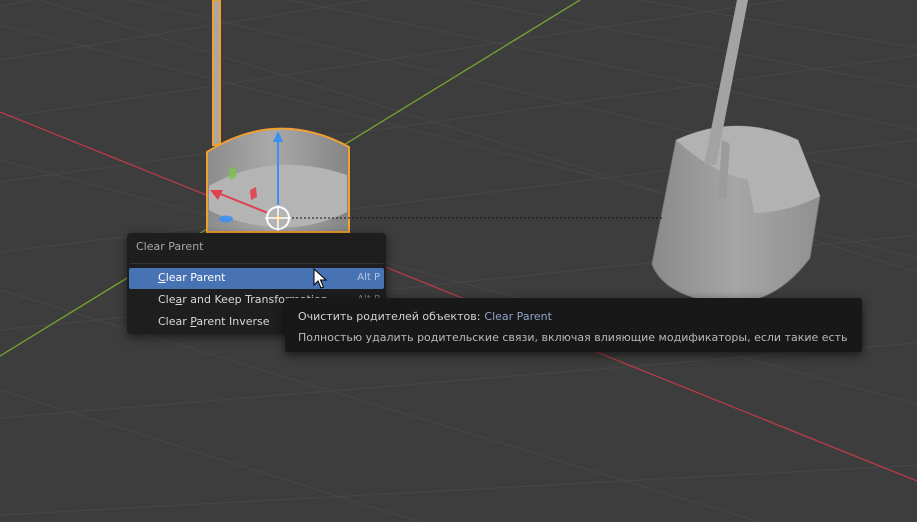 The height and width of the screenshot is (522, 917). I want to click on menu-divider, so click(256, 263).